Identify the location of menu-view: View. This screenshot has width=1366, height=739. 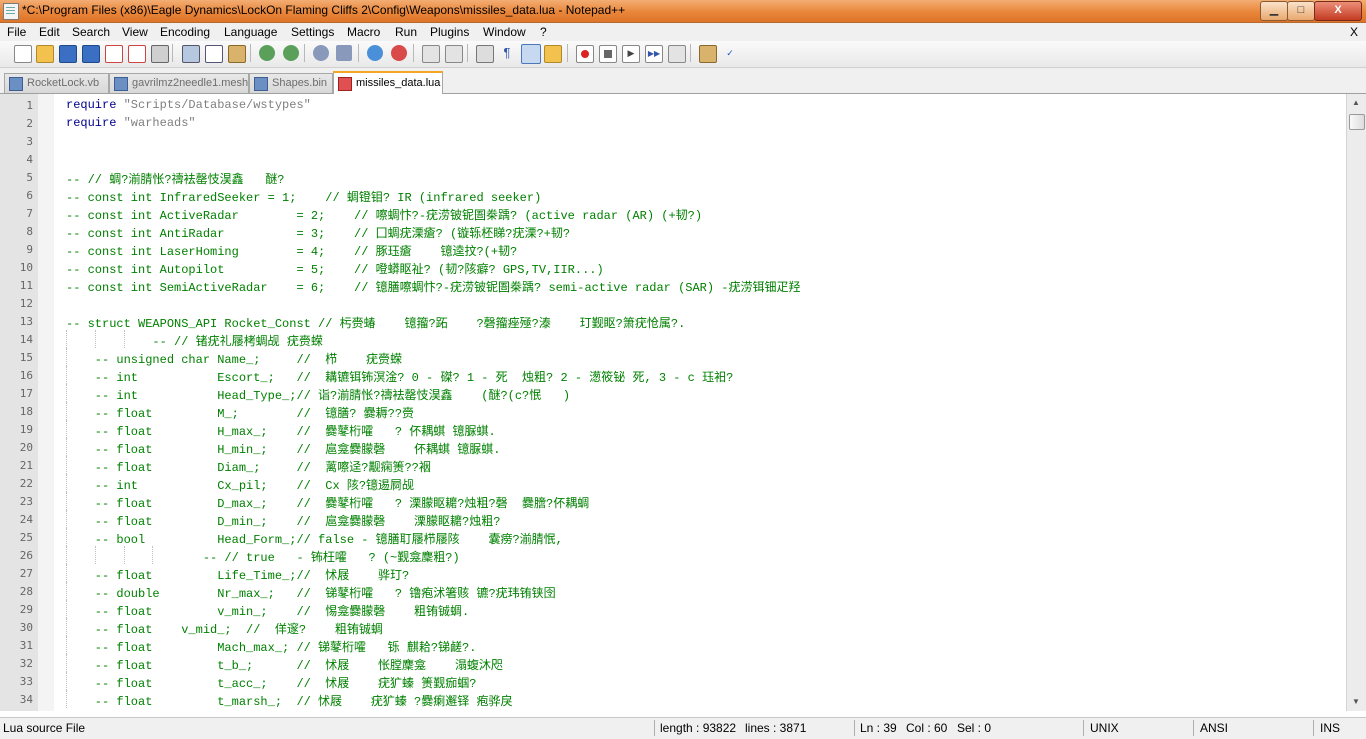
(135, 32).